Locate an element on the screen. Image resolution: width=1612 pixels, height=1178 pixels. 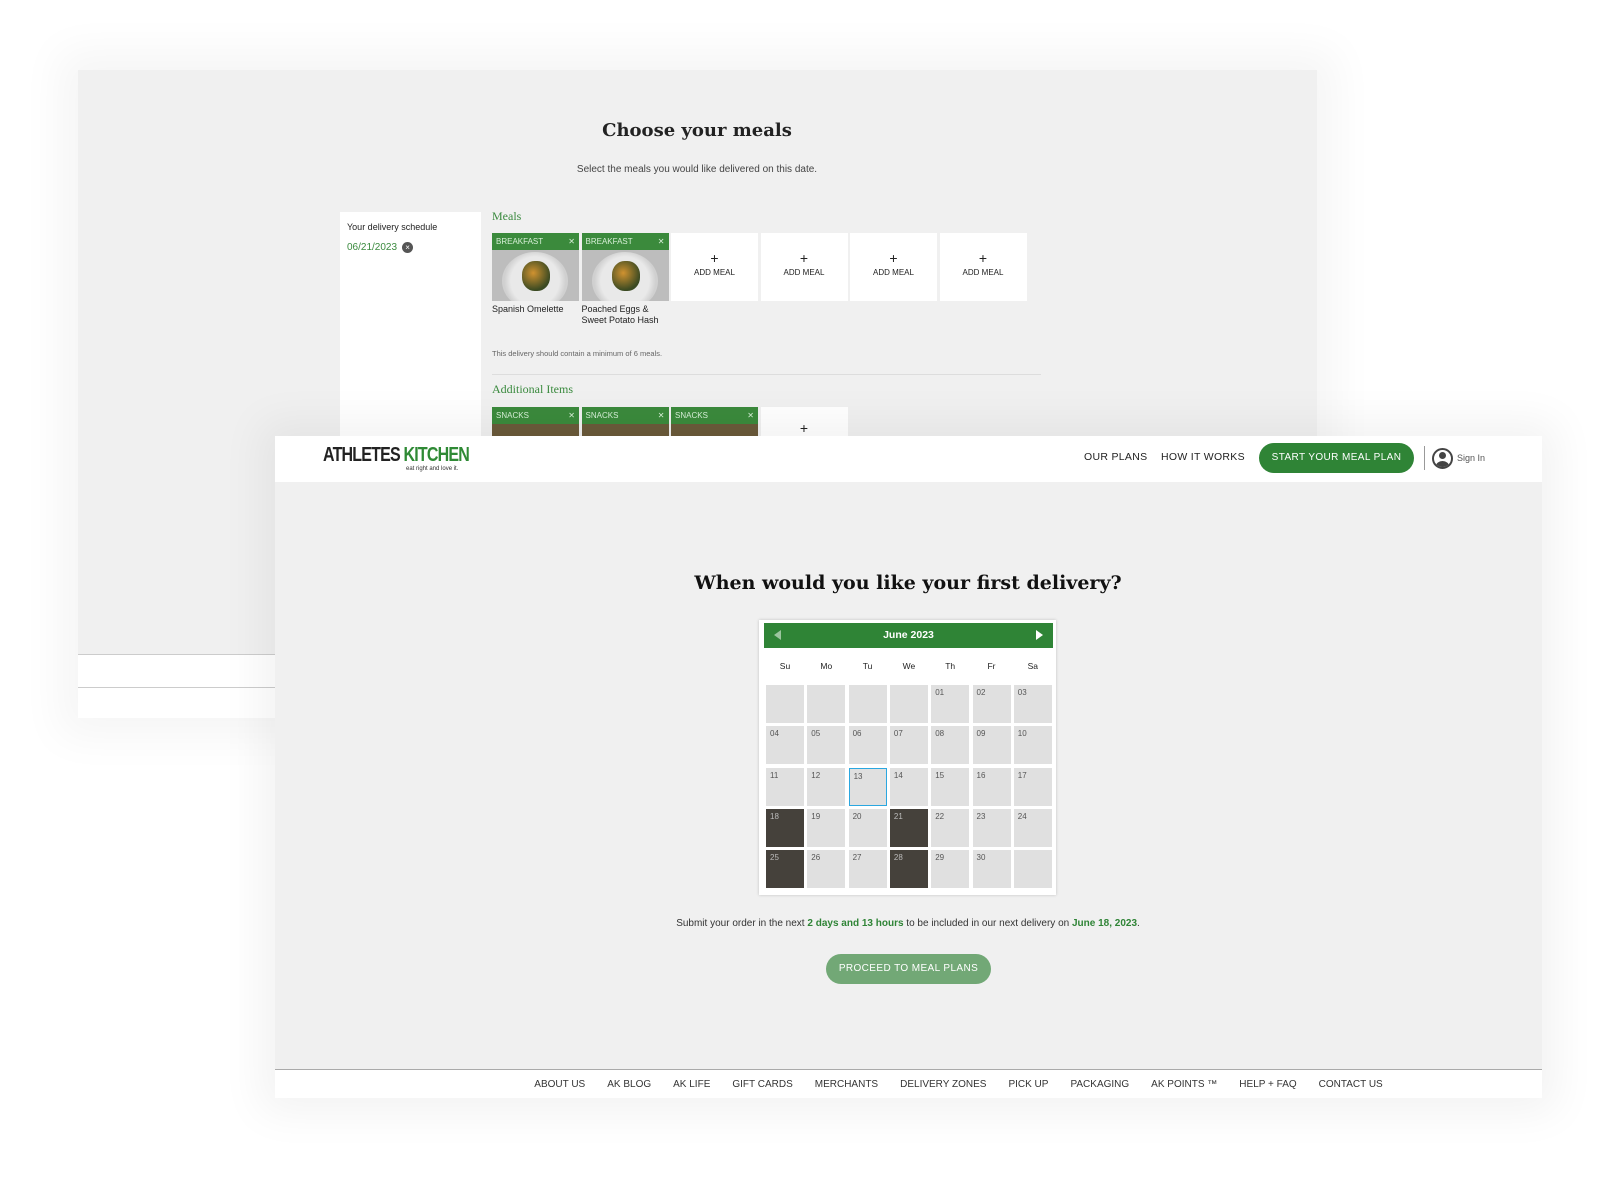
calendar-day: 12 is located at coordinates (826, 786).